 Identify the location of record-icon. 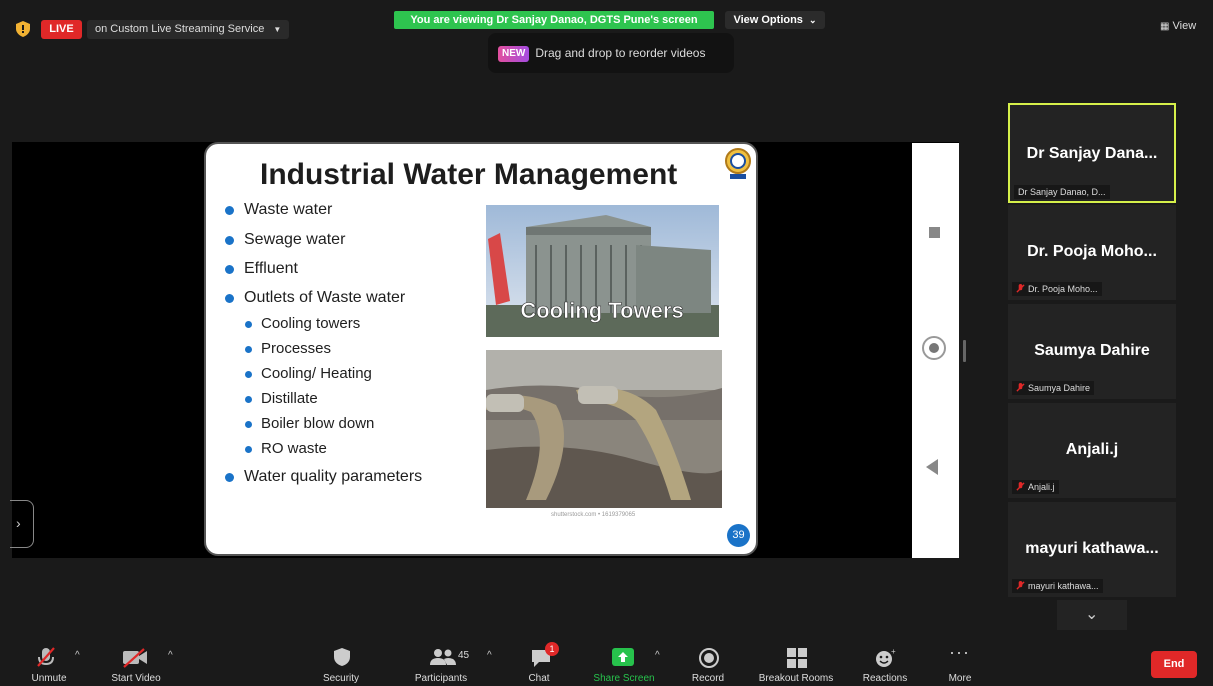
(709, 658).